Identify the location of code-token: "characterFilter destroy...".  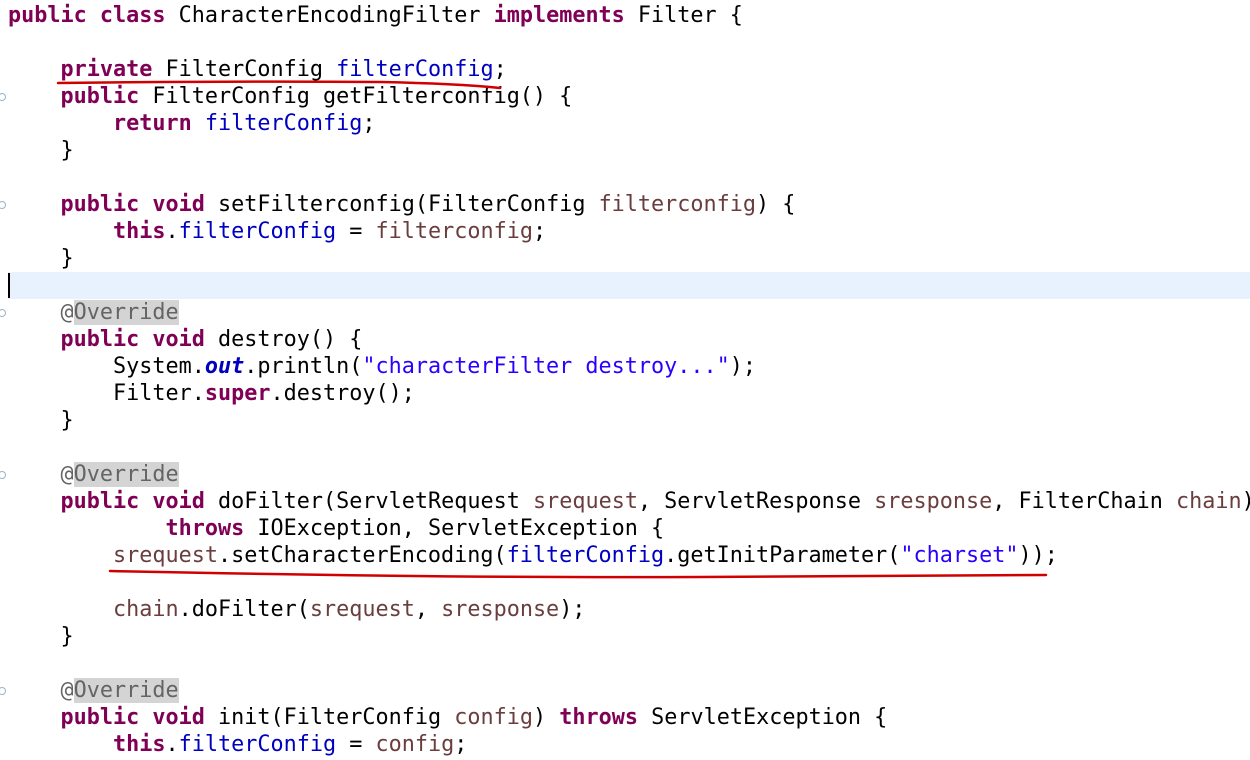
(546, 366).